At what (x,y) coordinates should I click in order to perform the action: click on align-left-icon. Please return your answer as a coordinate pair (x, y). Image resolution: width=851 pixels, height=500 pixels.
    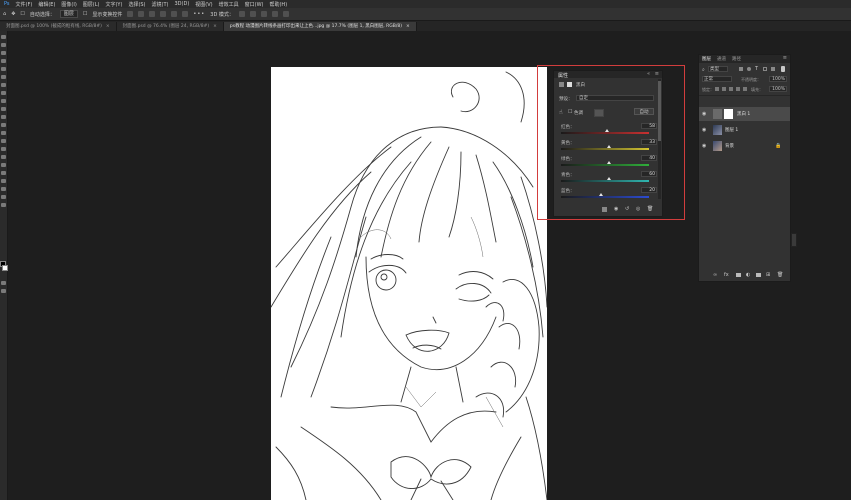
    Looking at the image, I should click on (130, 14).